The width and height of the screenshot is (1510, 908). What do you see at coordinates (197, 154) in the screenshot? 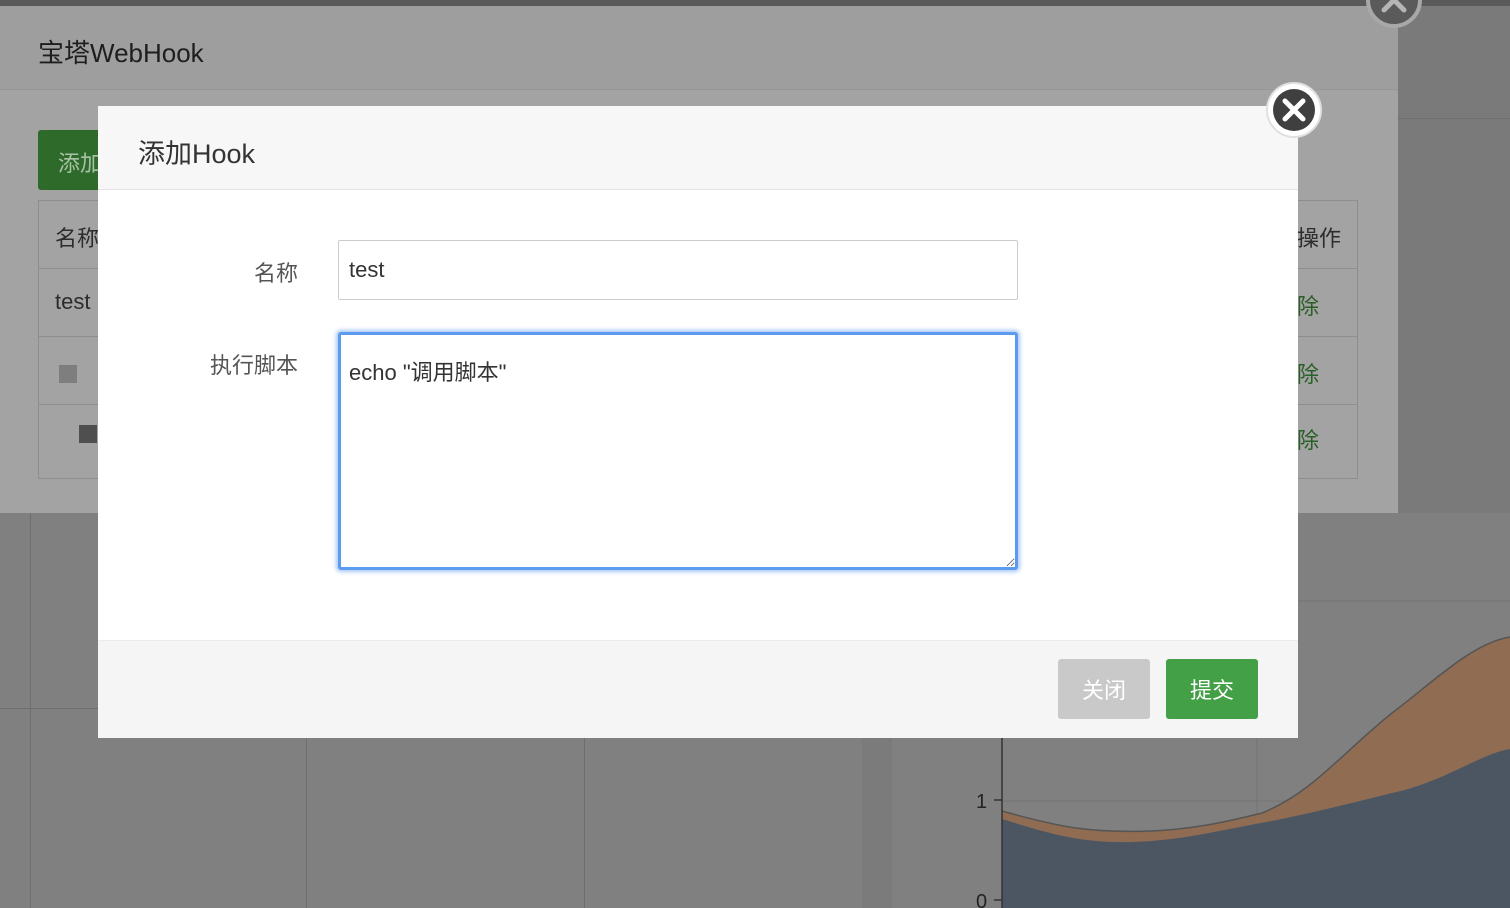
I see `modal-title: 添加Hook` at bounding box center [197, 154].